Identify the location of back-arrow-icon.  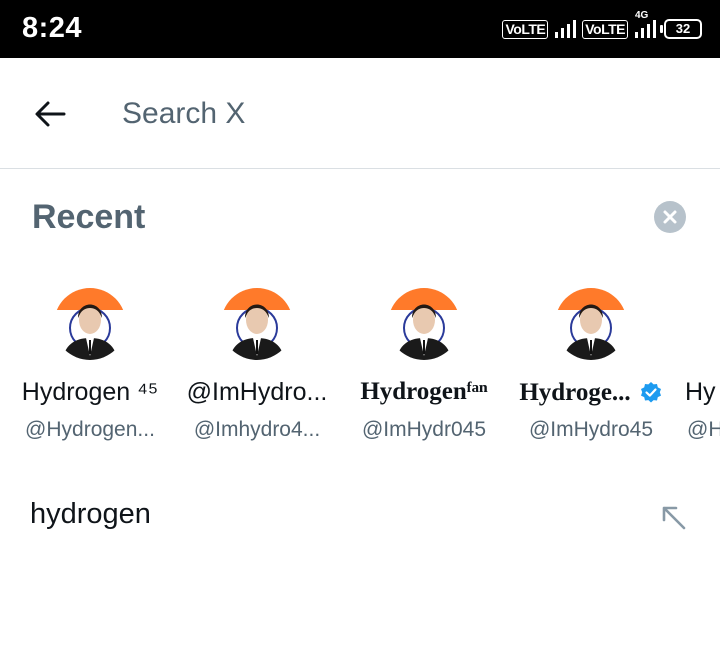
(50, 114).